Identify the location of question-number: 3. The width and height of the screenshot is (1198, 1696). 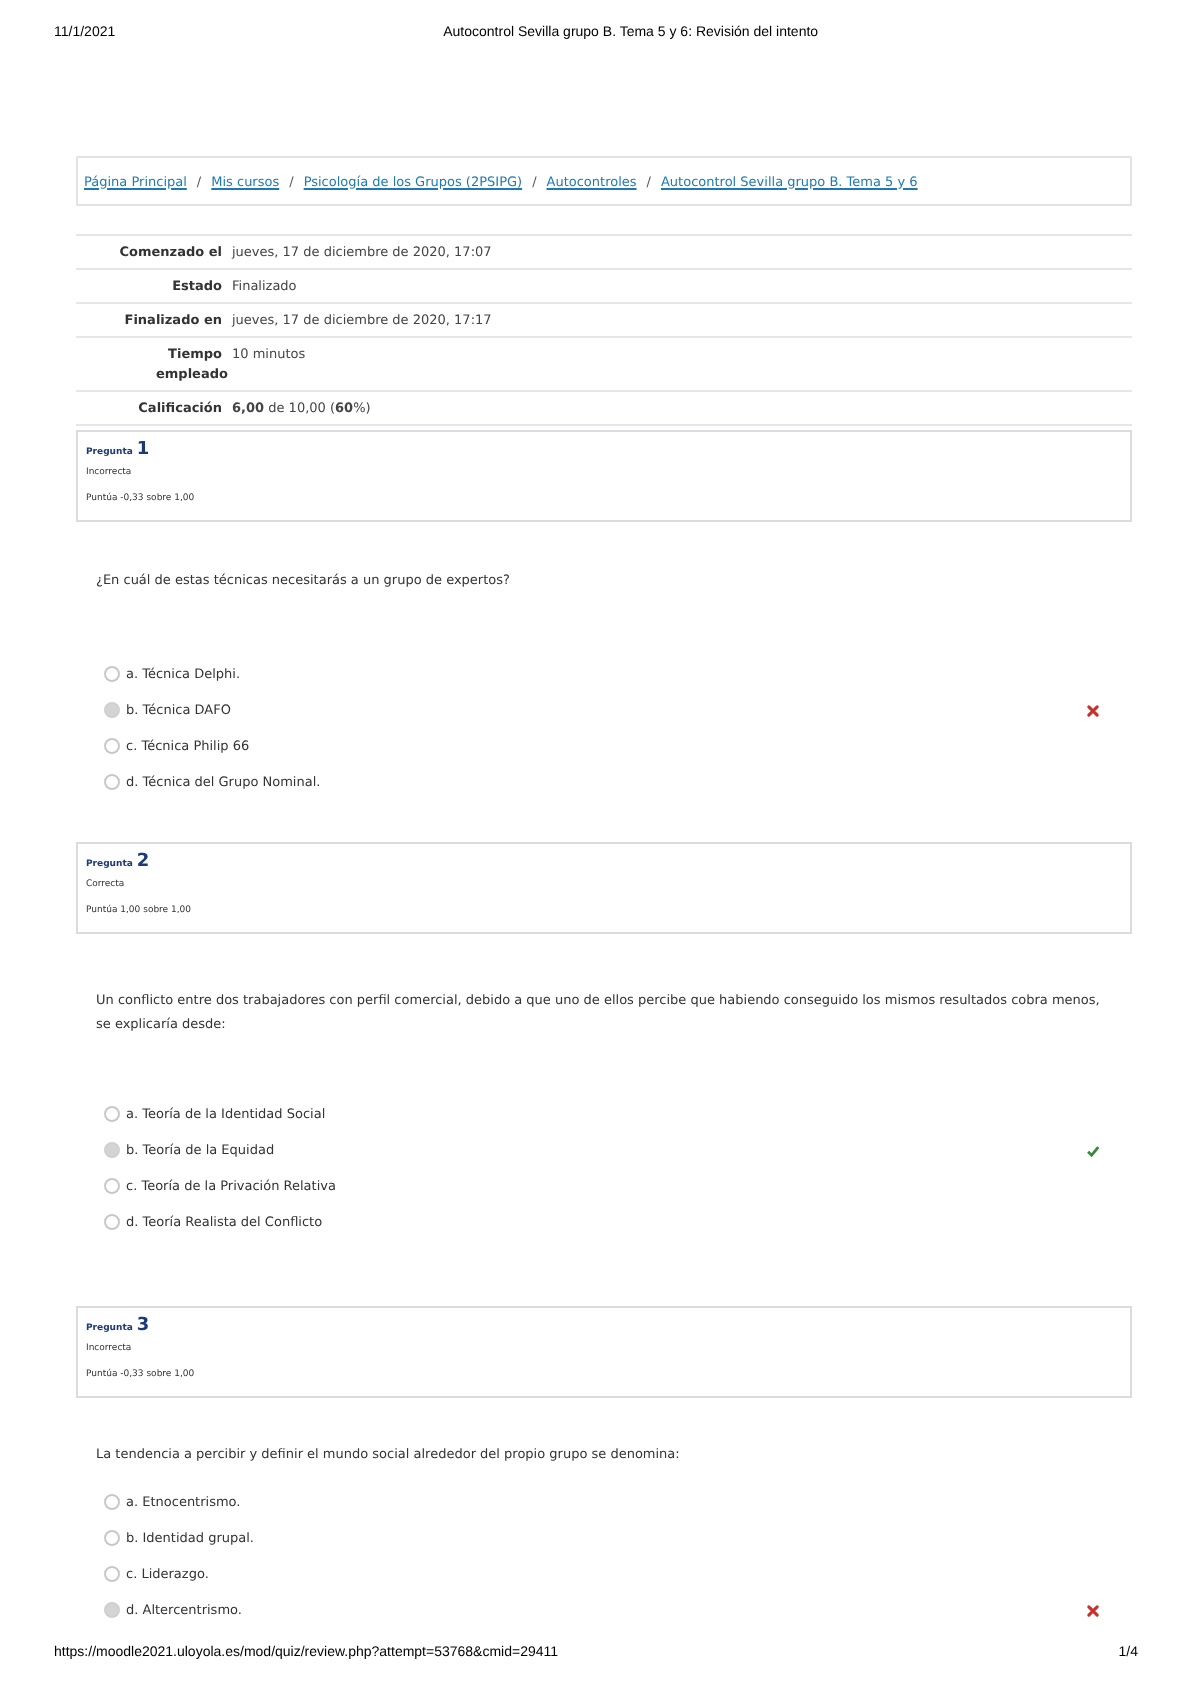
(143, 1326).